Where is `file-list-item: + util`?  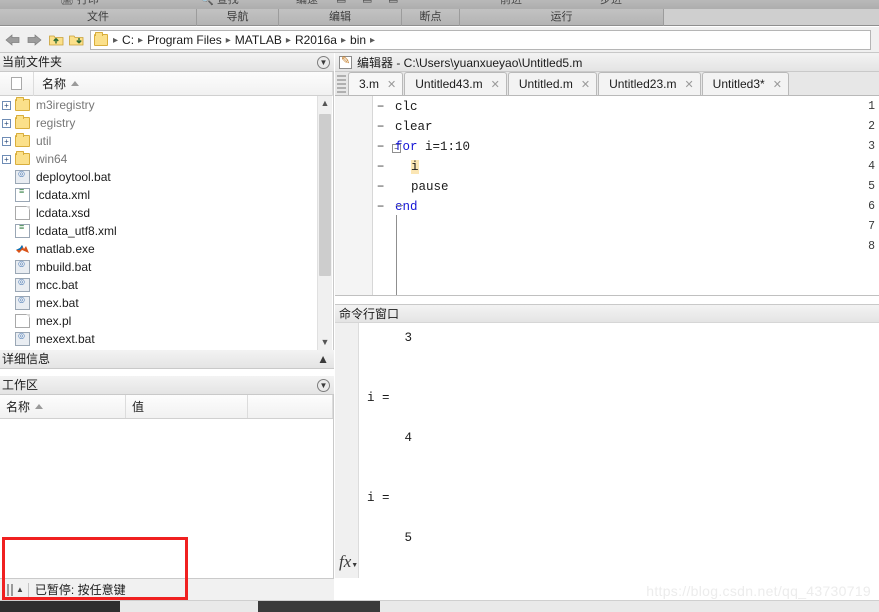
file-list-item: + util is located at coordinates (166, 141).